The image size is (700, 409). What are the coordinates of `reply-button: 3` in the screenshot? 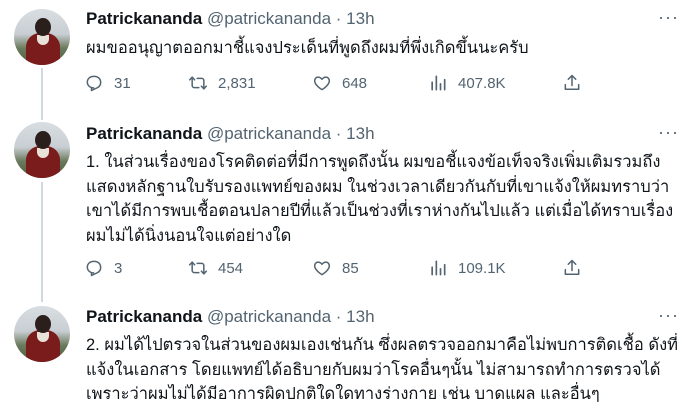 It's located at (103, 268).